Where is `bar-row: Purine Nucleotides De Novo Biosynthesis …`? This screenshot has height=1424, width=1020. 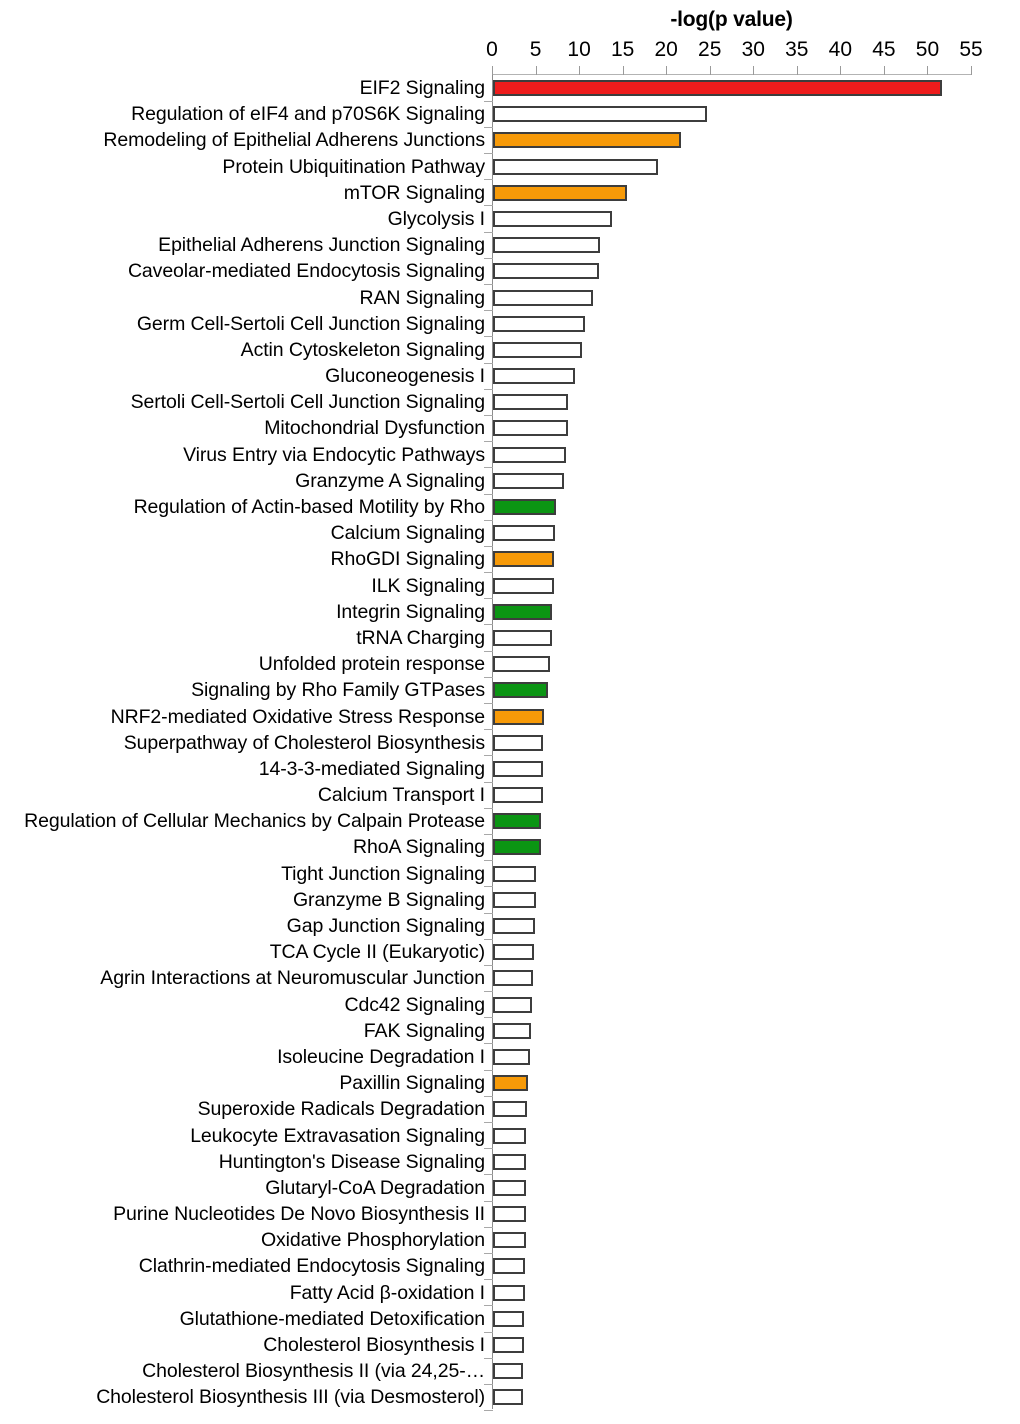 bar-row: Purine Nucleotides De Novo Biosynthesis … is located at coordinates (510, 1214).